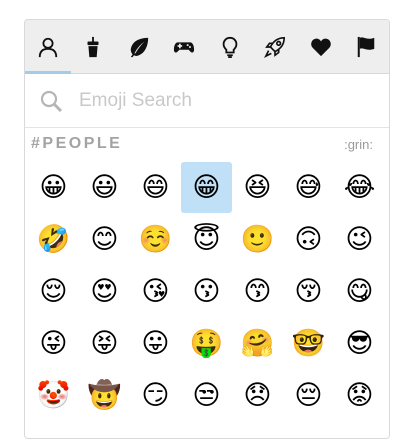  Describe the element at coordinates (358, 144) in the screenshot. I see `hover-shortcode: :grin:` at that location.